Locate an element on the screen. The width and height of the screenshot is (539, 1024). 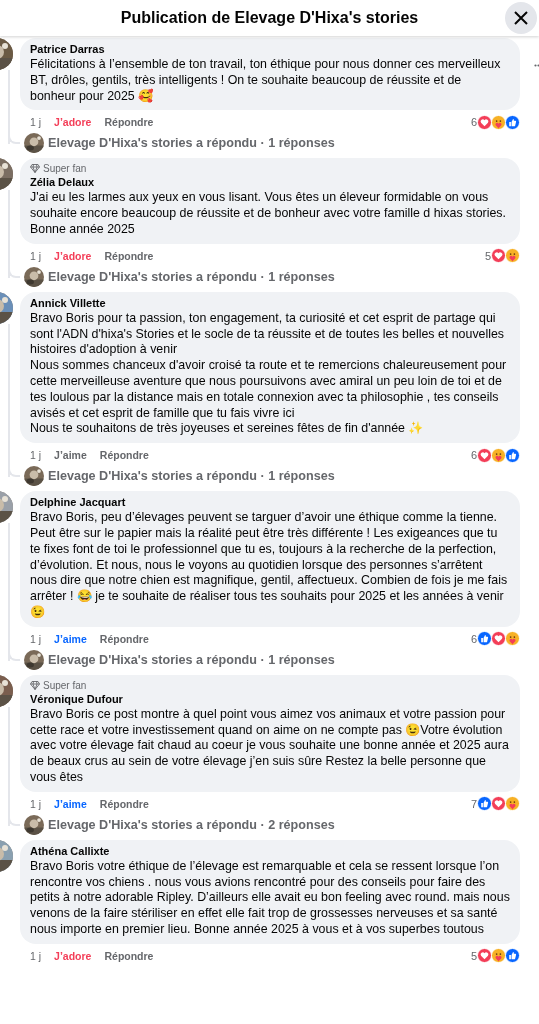
reaction-count: 7 is located at coordinates (473, 803).